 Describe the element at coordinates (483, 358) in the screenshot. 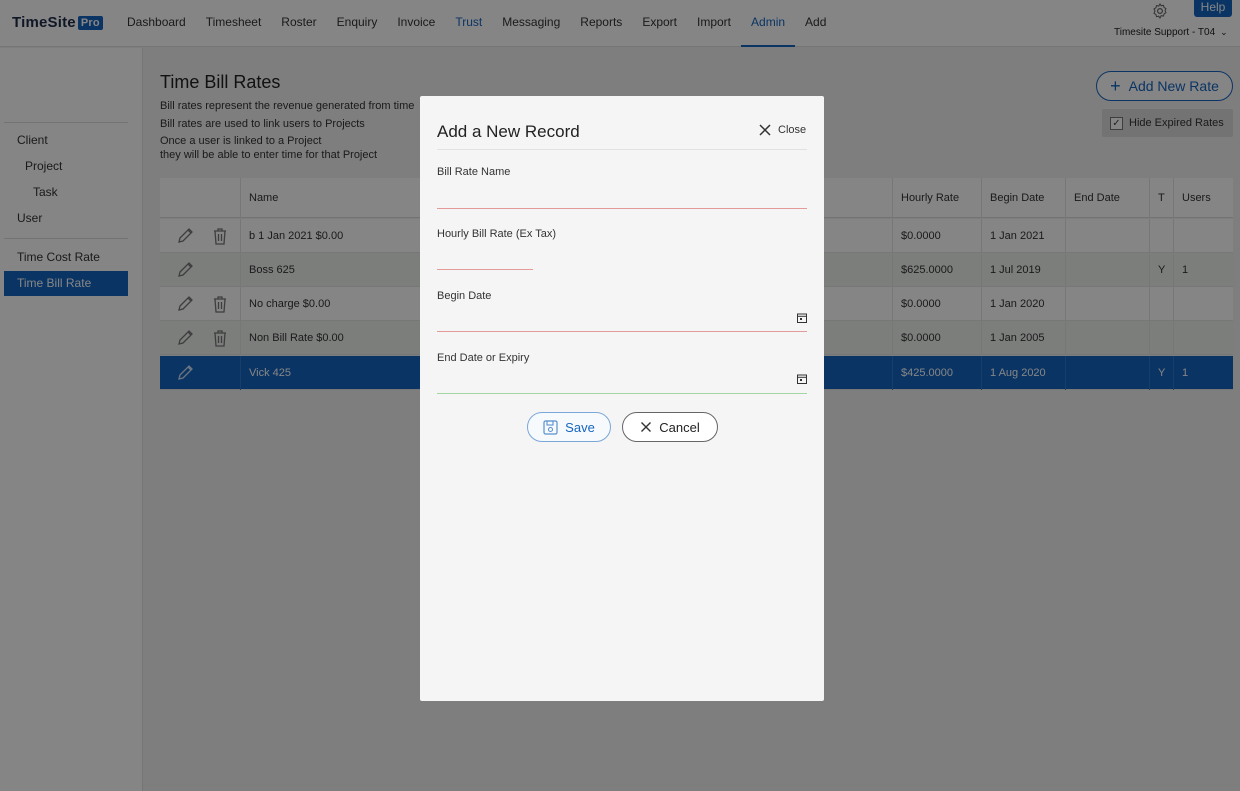

I see `end-date-label: End Date or Expiry` at that location.